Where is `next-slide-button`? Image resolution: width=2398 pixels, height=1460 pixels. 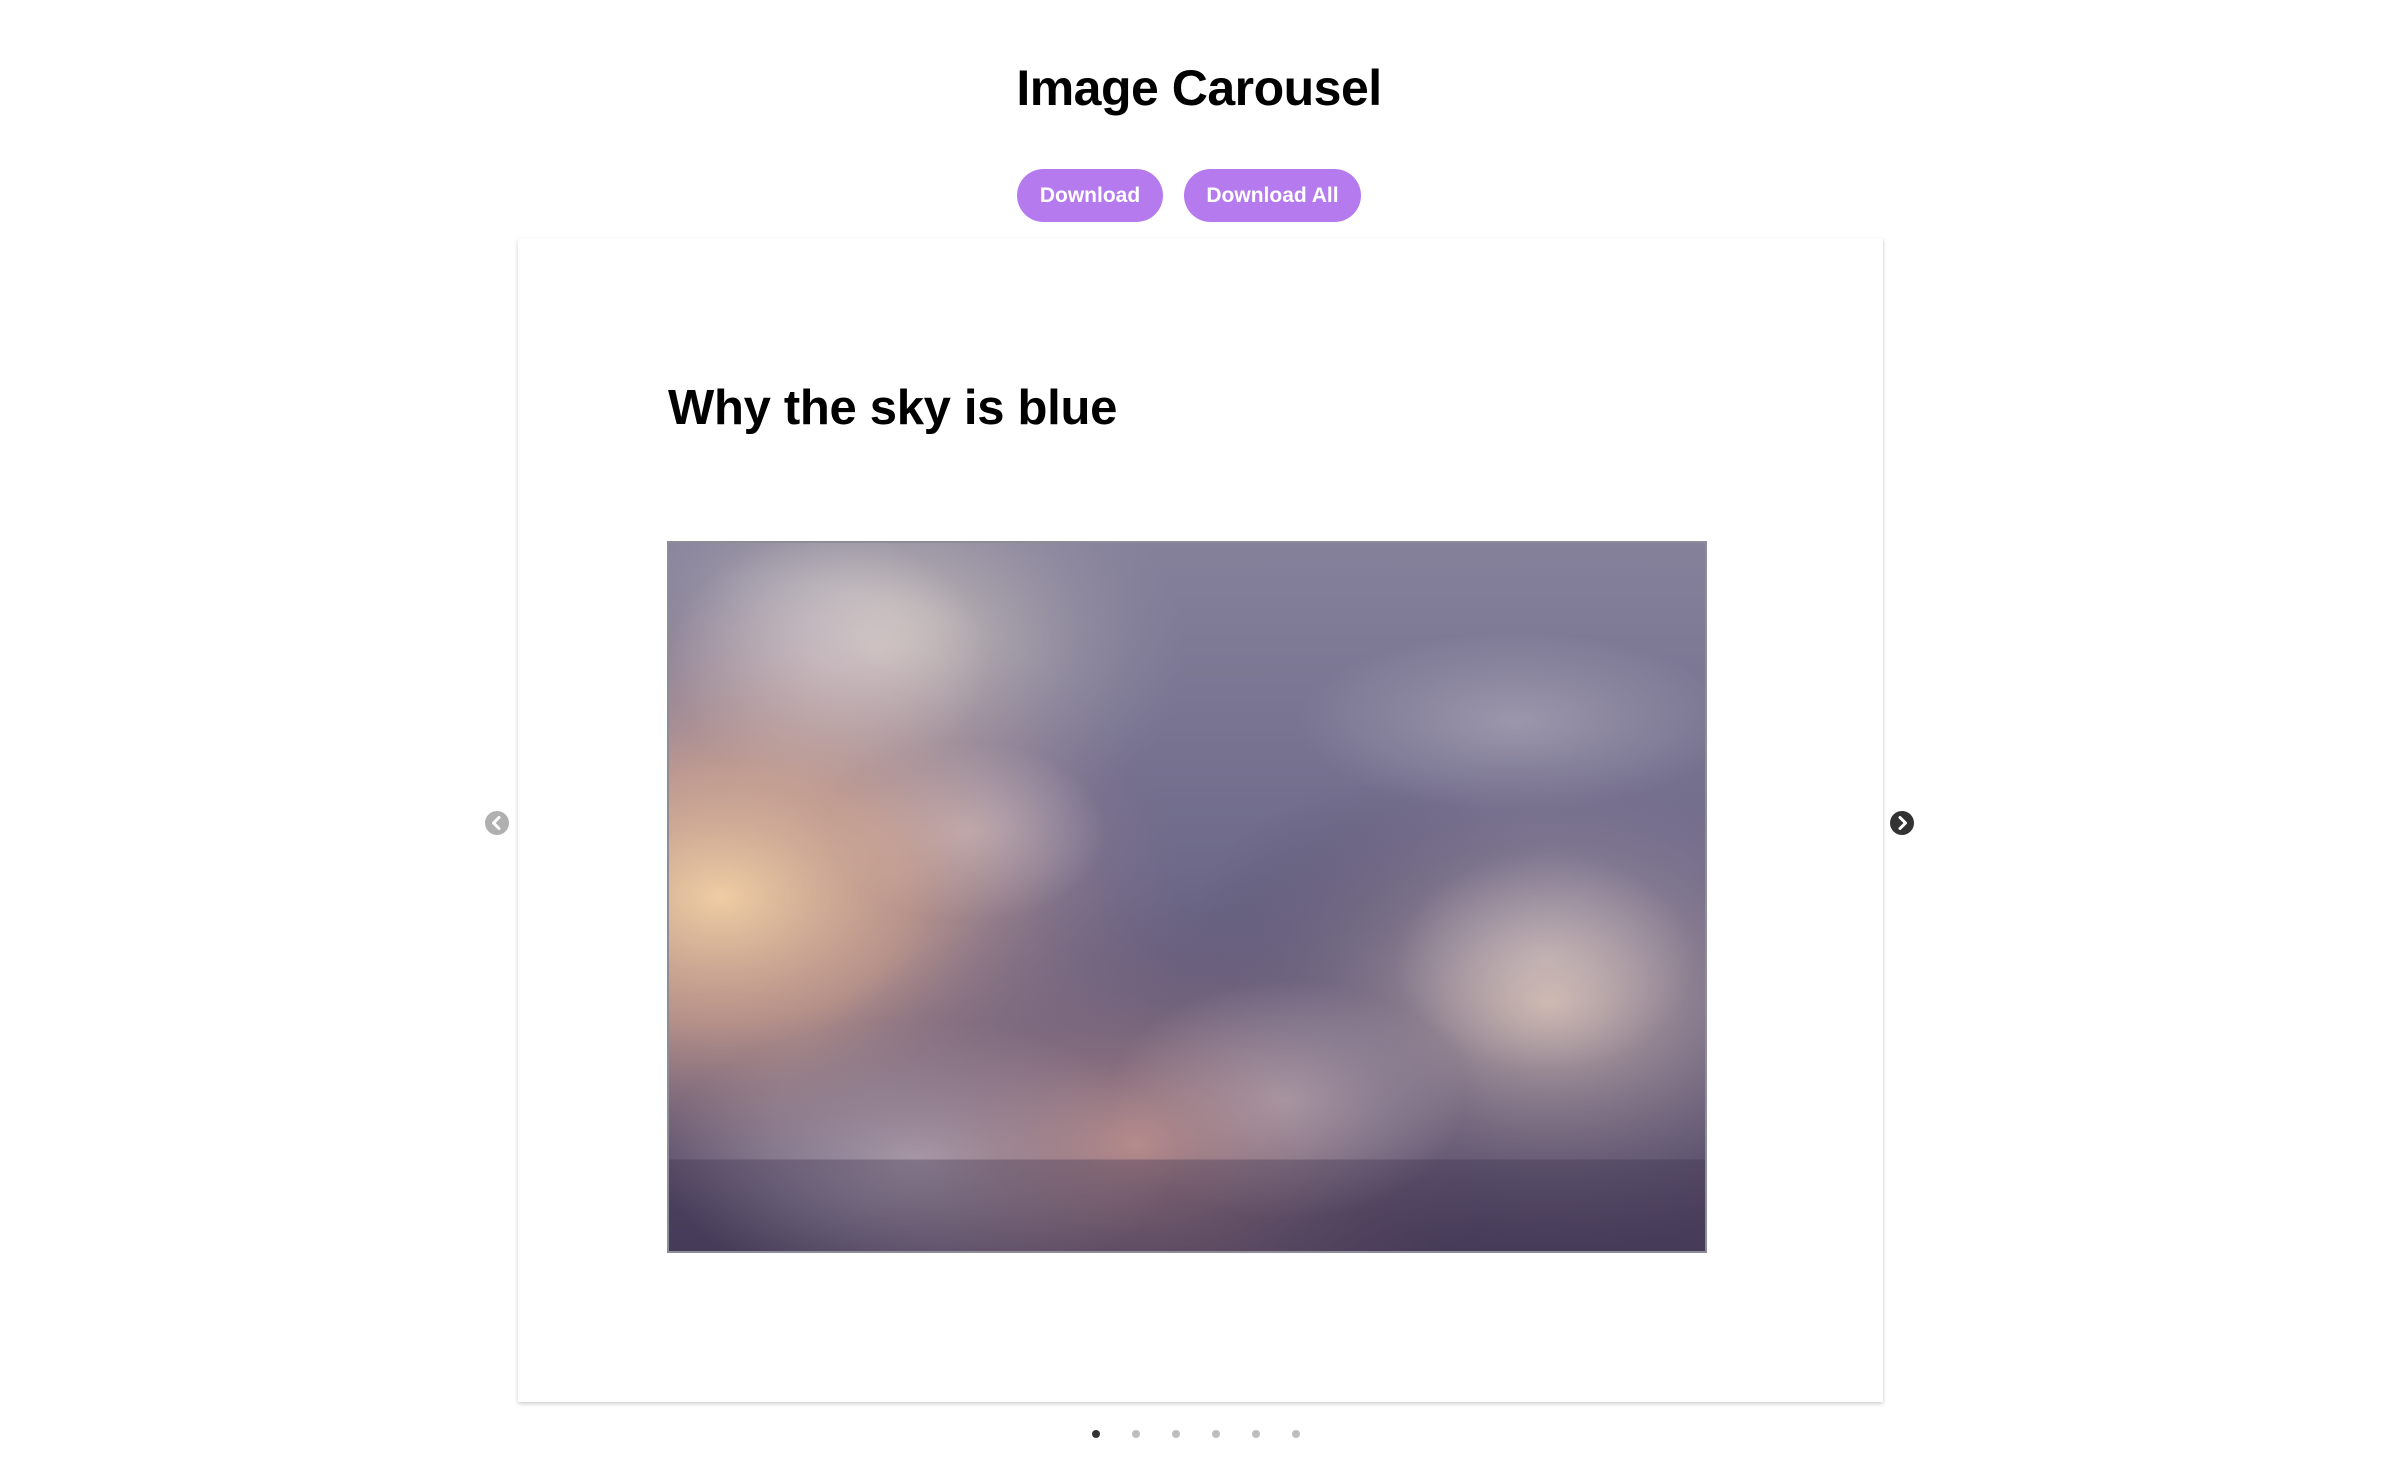 next-slide-button is located at coordinates (1902, 823).